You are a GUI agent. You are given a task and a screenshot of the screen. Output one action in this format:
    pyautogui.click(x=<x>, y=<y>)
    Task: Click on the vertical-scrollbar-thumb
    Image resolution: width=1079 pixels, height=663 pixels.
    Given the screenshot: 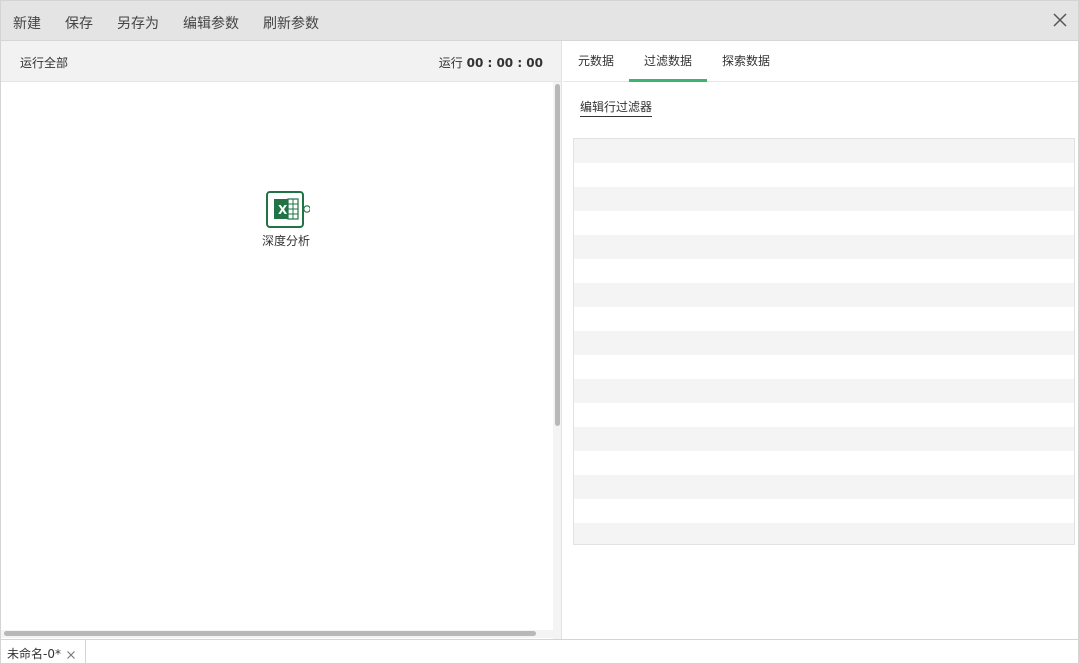 What is the action you would take?
    pyautogui.click(x=557, y=255)
    